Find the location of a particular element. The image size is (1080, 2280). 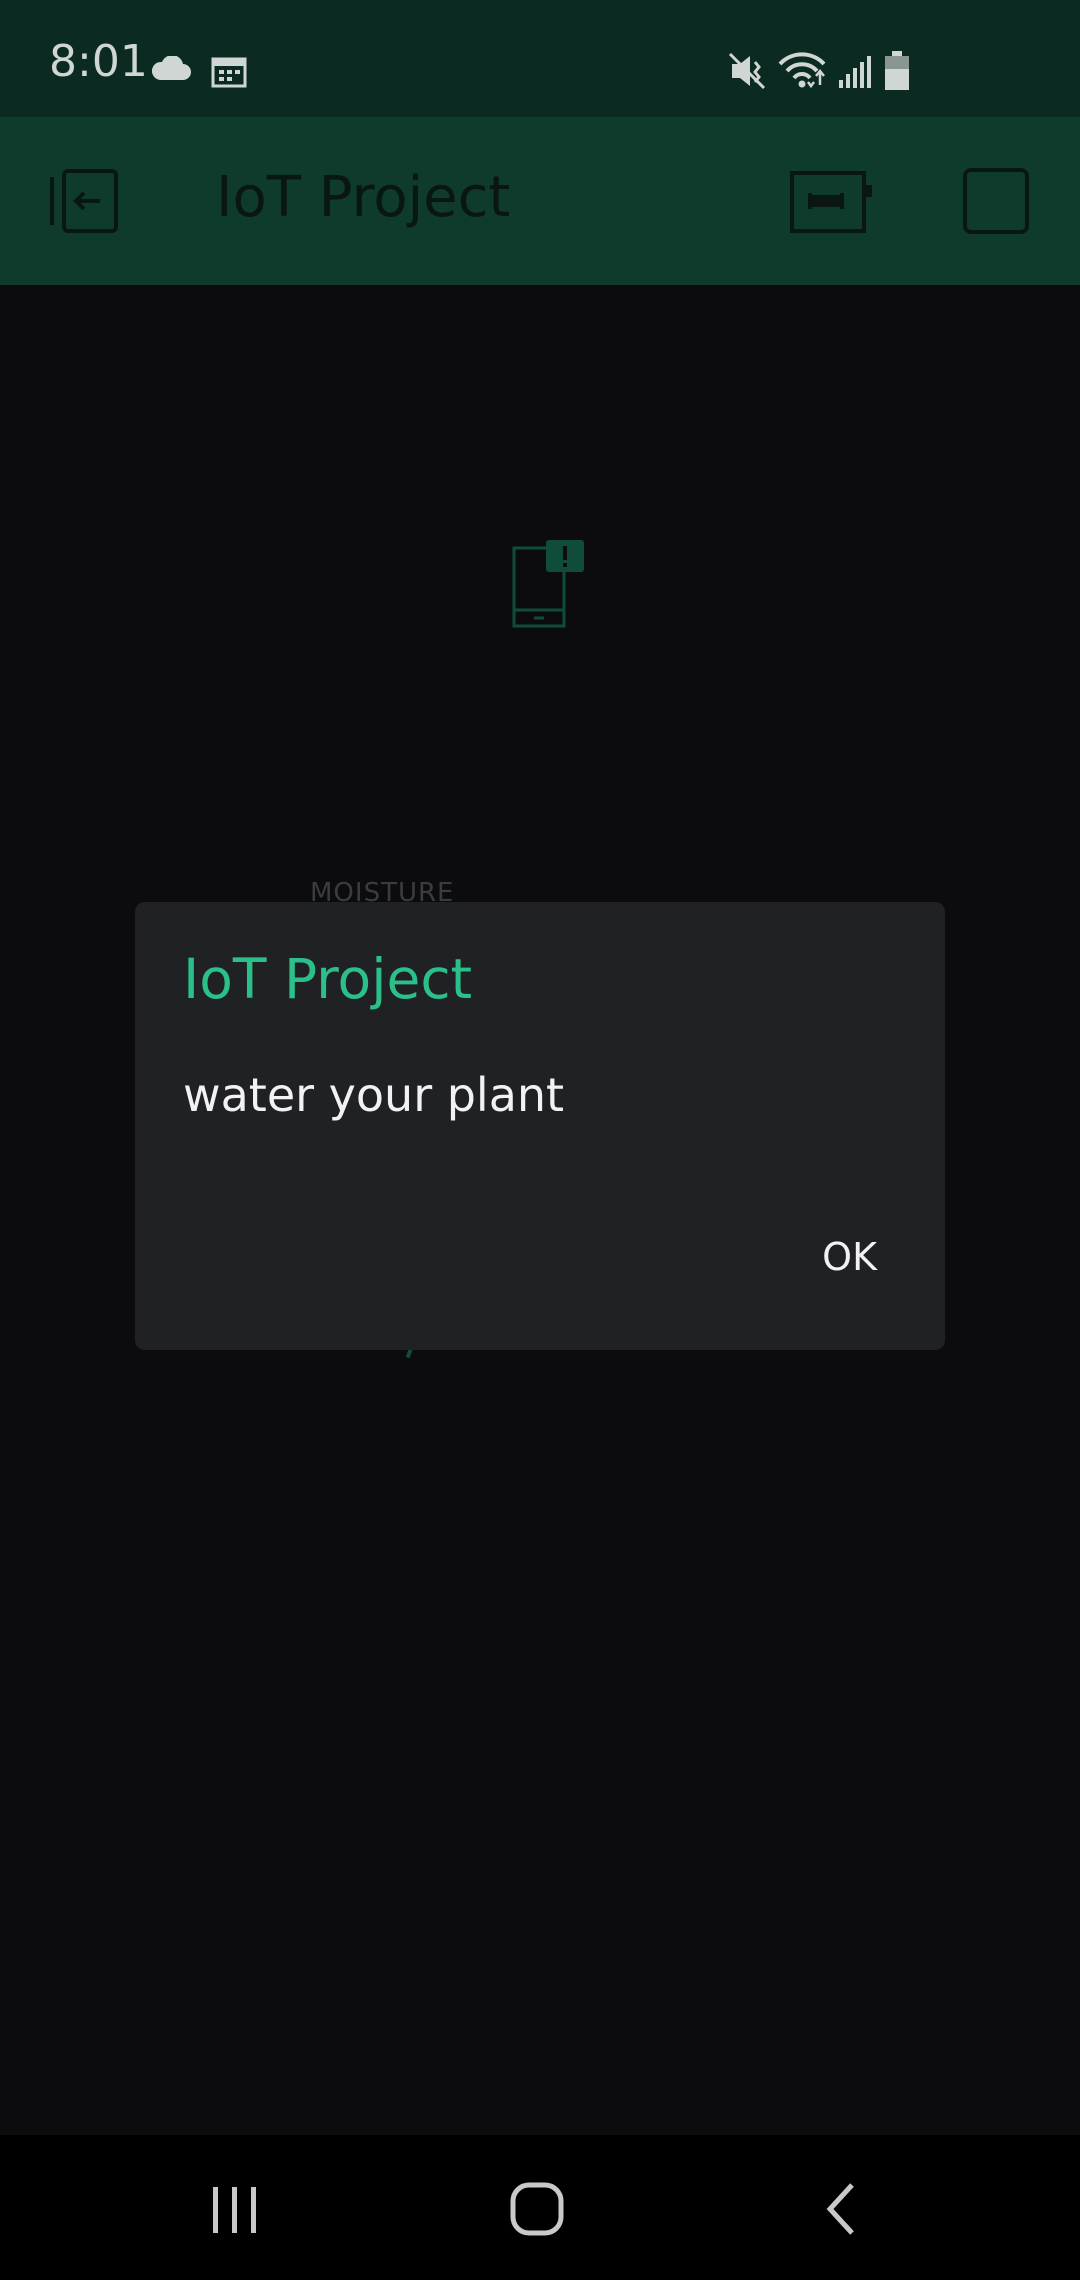

battery-icon is located at coordinates (897, 70).